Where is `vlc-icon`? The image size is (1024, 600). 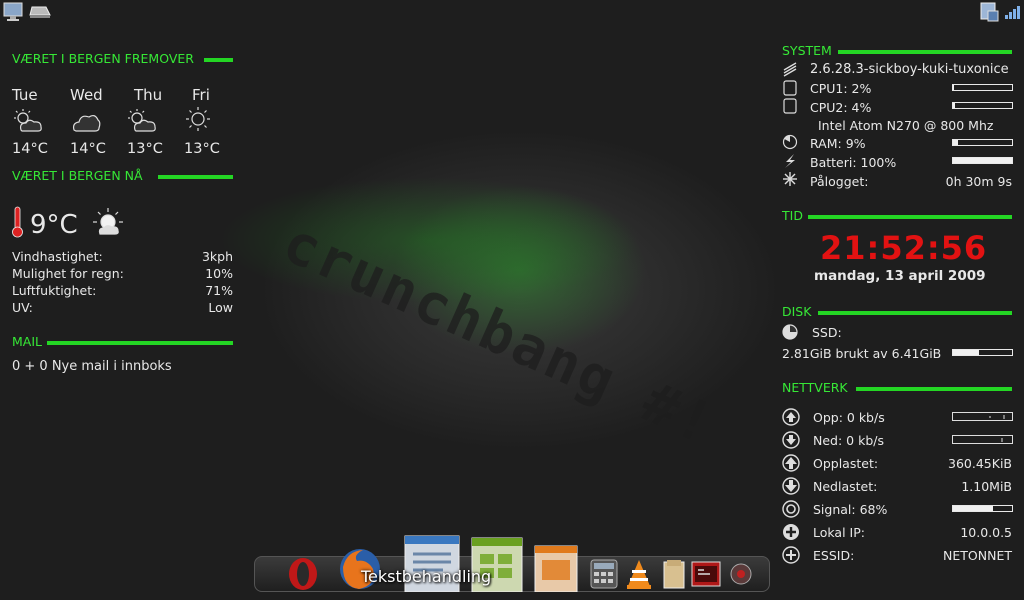 vlc-icon is located at coordinates (639, 574).